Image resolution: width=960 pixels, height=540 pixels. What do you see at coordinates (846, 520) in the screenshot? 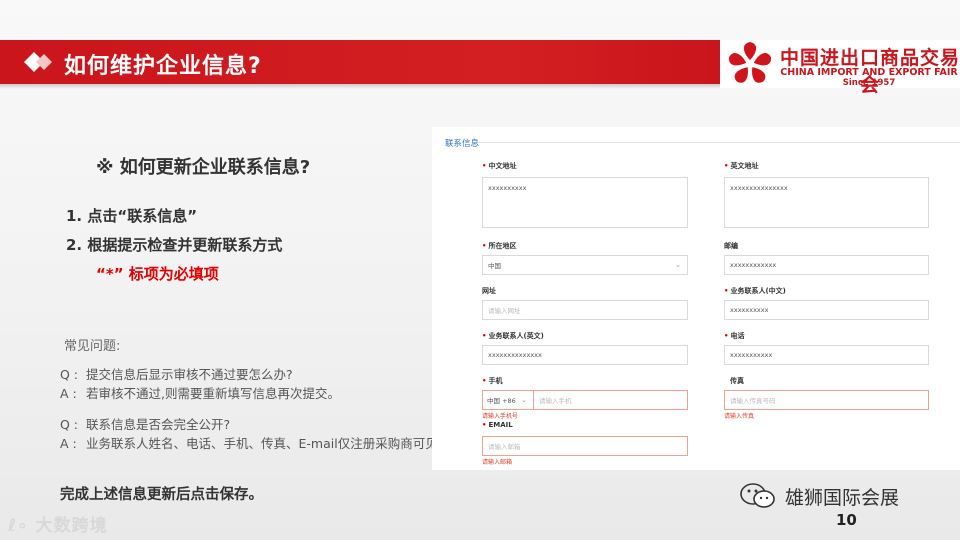
I see `page-number: 10` at bounding box center [846, 520].